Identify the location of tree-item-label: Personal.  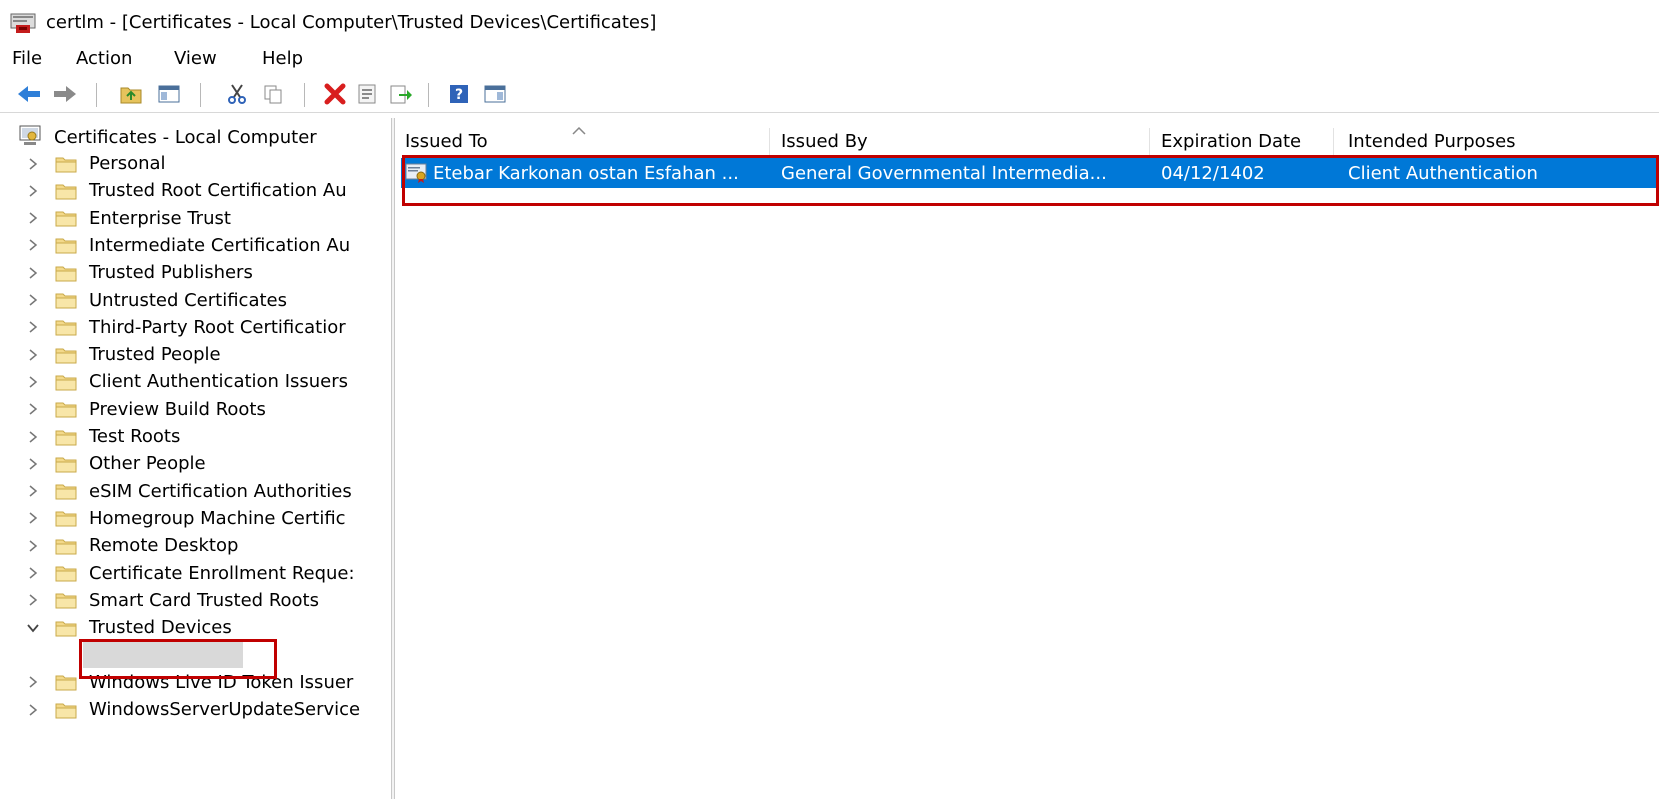
(127, 163).